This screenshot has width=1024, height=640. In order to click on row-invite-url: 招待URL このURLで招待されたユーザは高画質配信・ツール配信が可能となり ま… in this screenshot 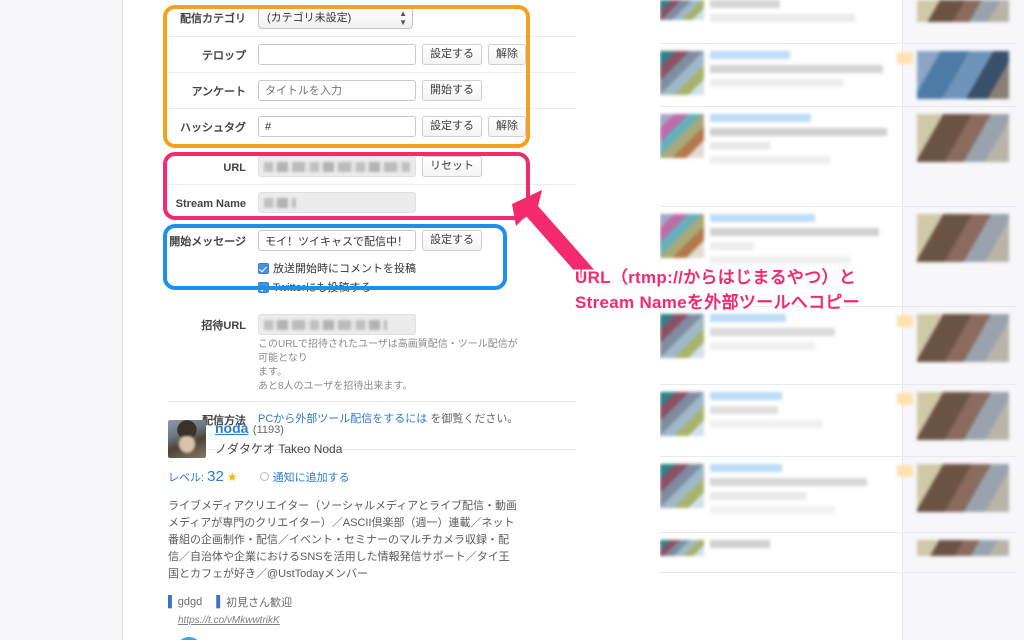, I will do `click(372, 351)`.